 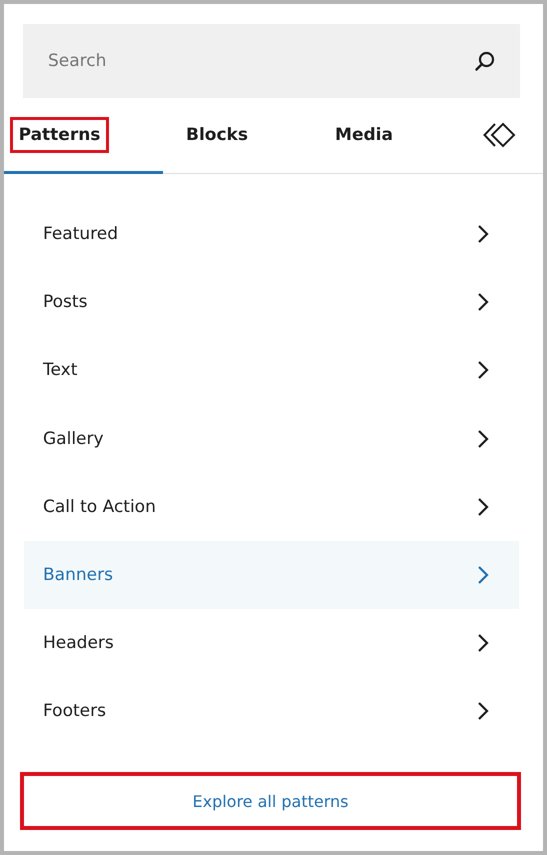 I want to click on category-item: Text, so click(x=271, y=370).